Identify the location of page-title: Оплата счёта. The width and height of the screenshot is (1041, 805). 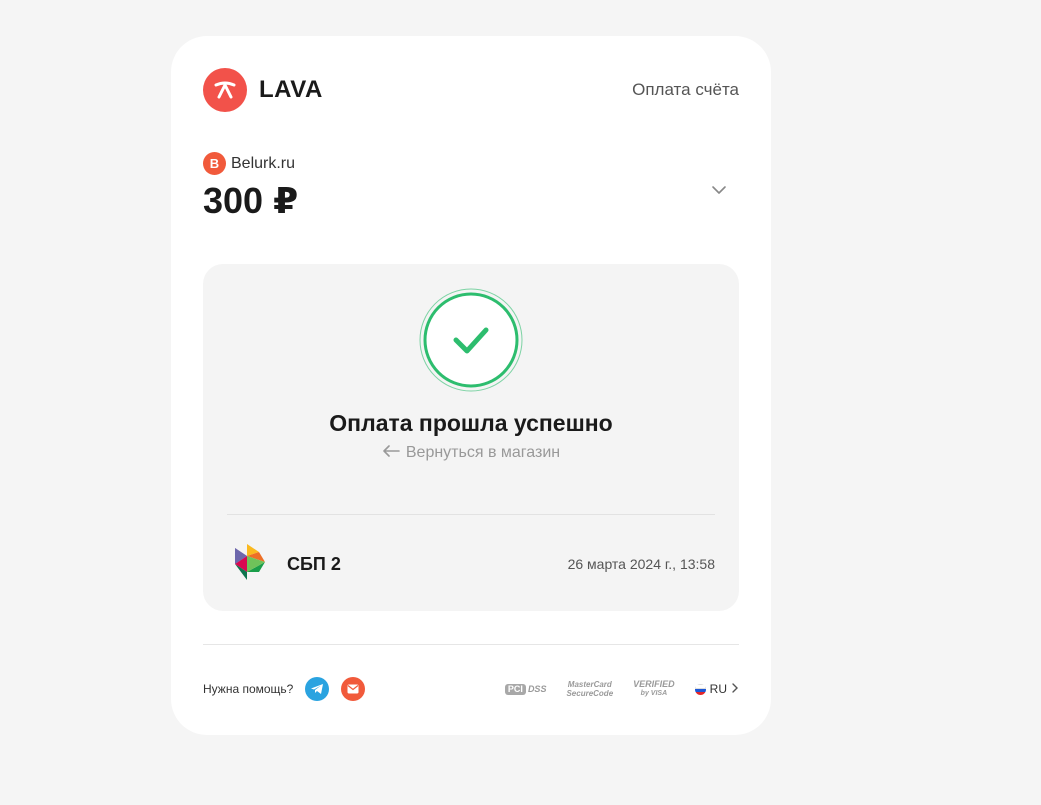
(685, 89).